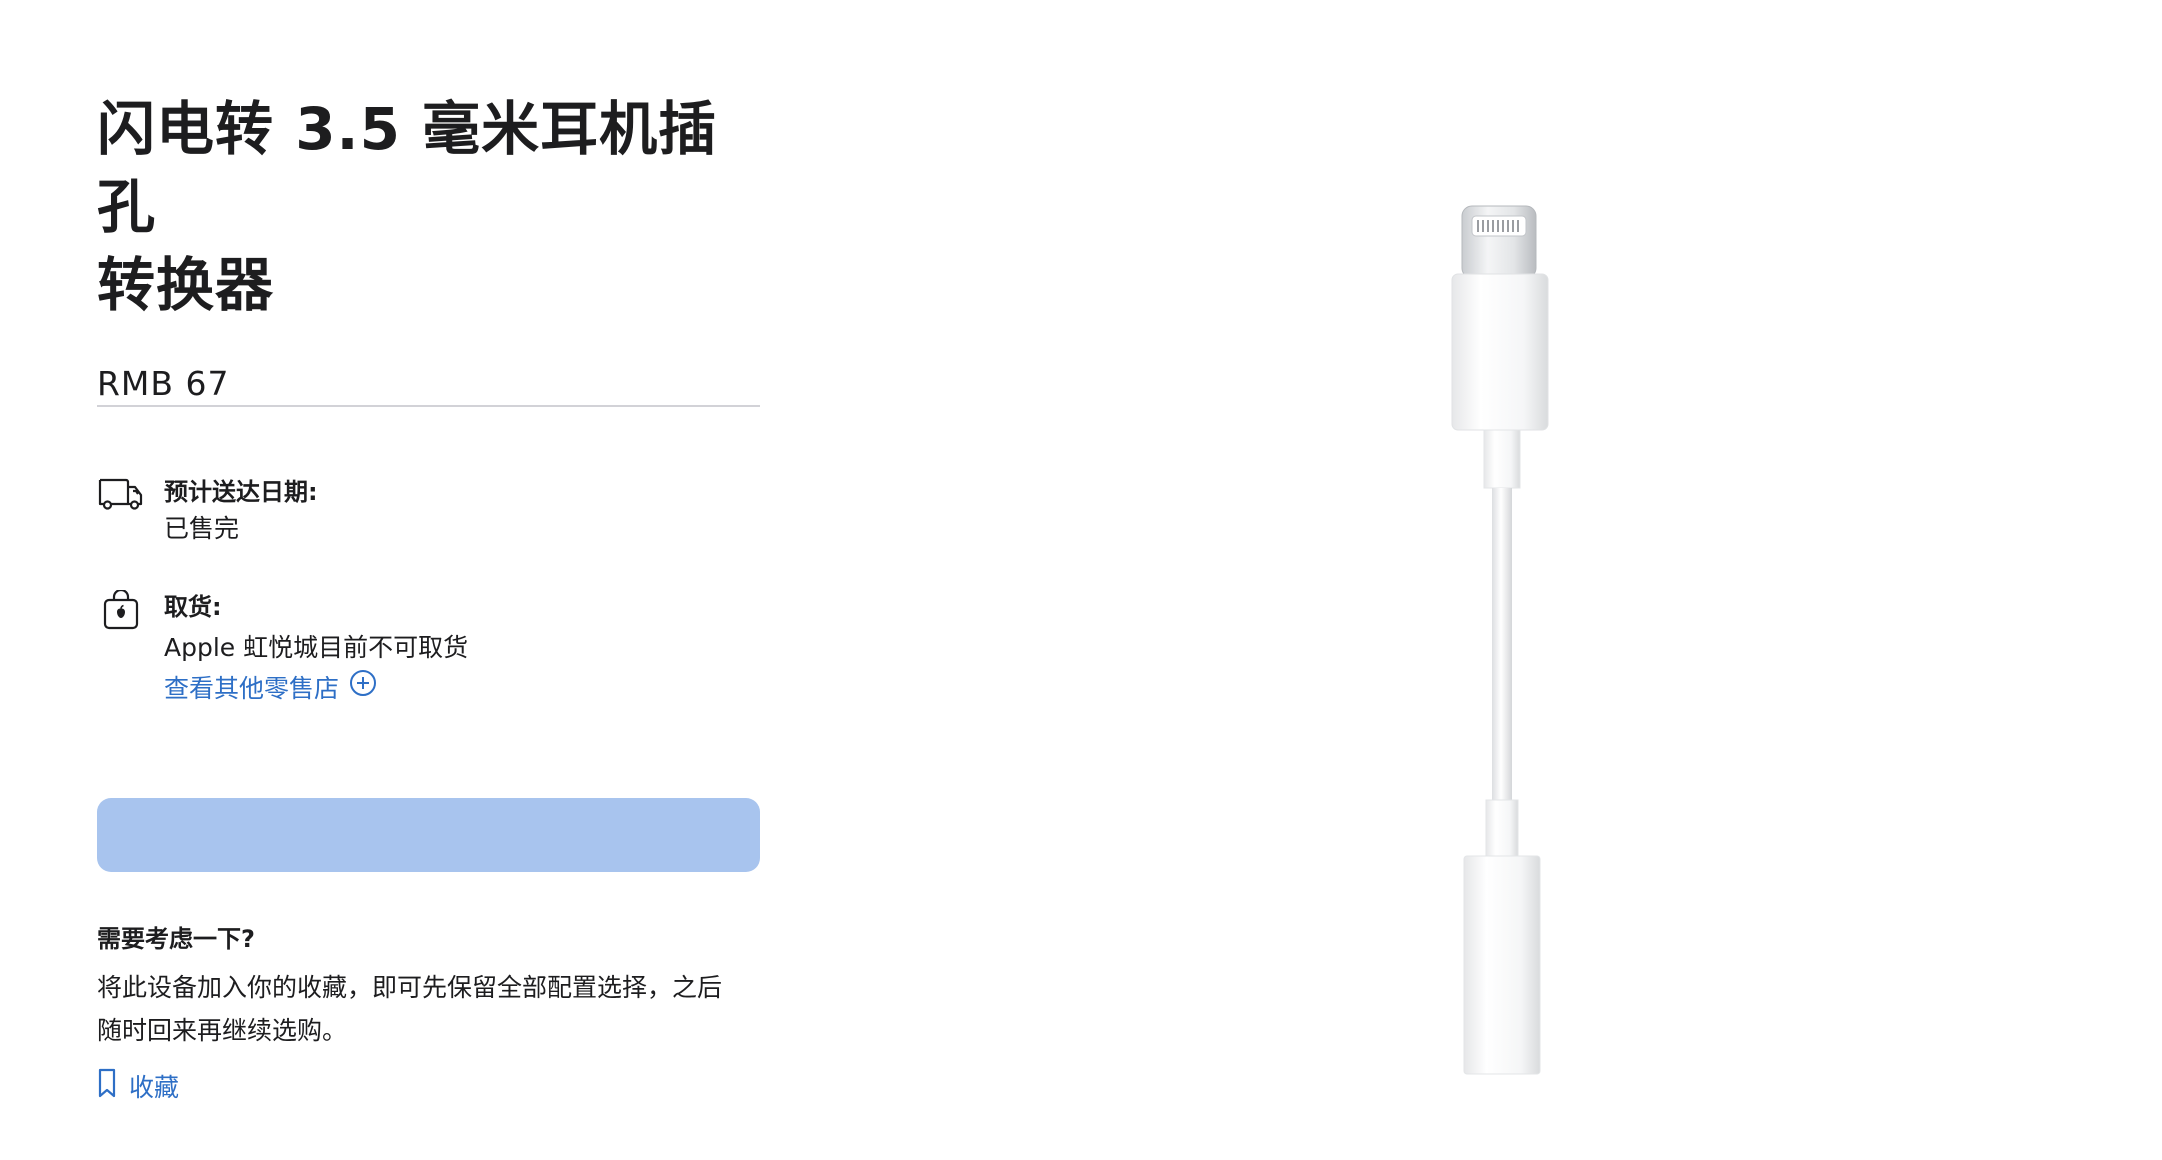 This screenshot has width=2162, height=1160. What do you see at coordinates (428, 835) in the screenshot?
I see `add-to-bag-button` at bounding box center [428, 835].